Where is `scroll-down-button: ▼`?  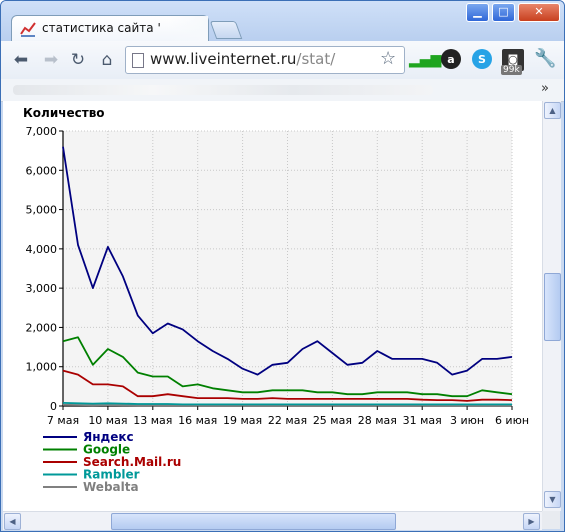 scroll-down-button: ▼ is located at coordinates (552, 499).